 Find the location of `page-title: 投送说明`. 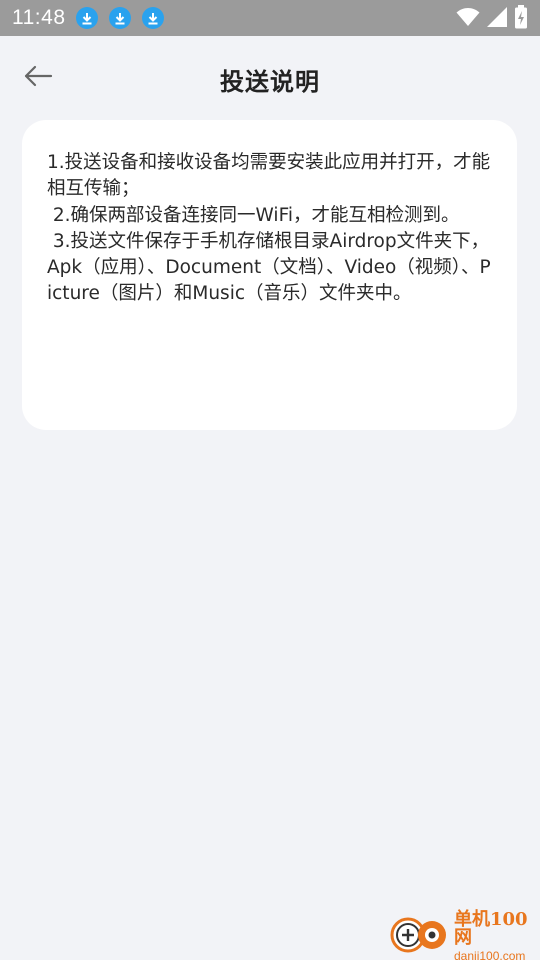

page-title: 投送说明 is located at coordinates (270, 81).